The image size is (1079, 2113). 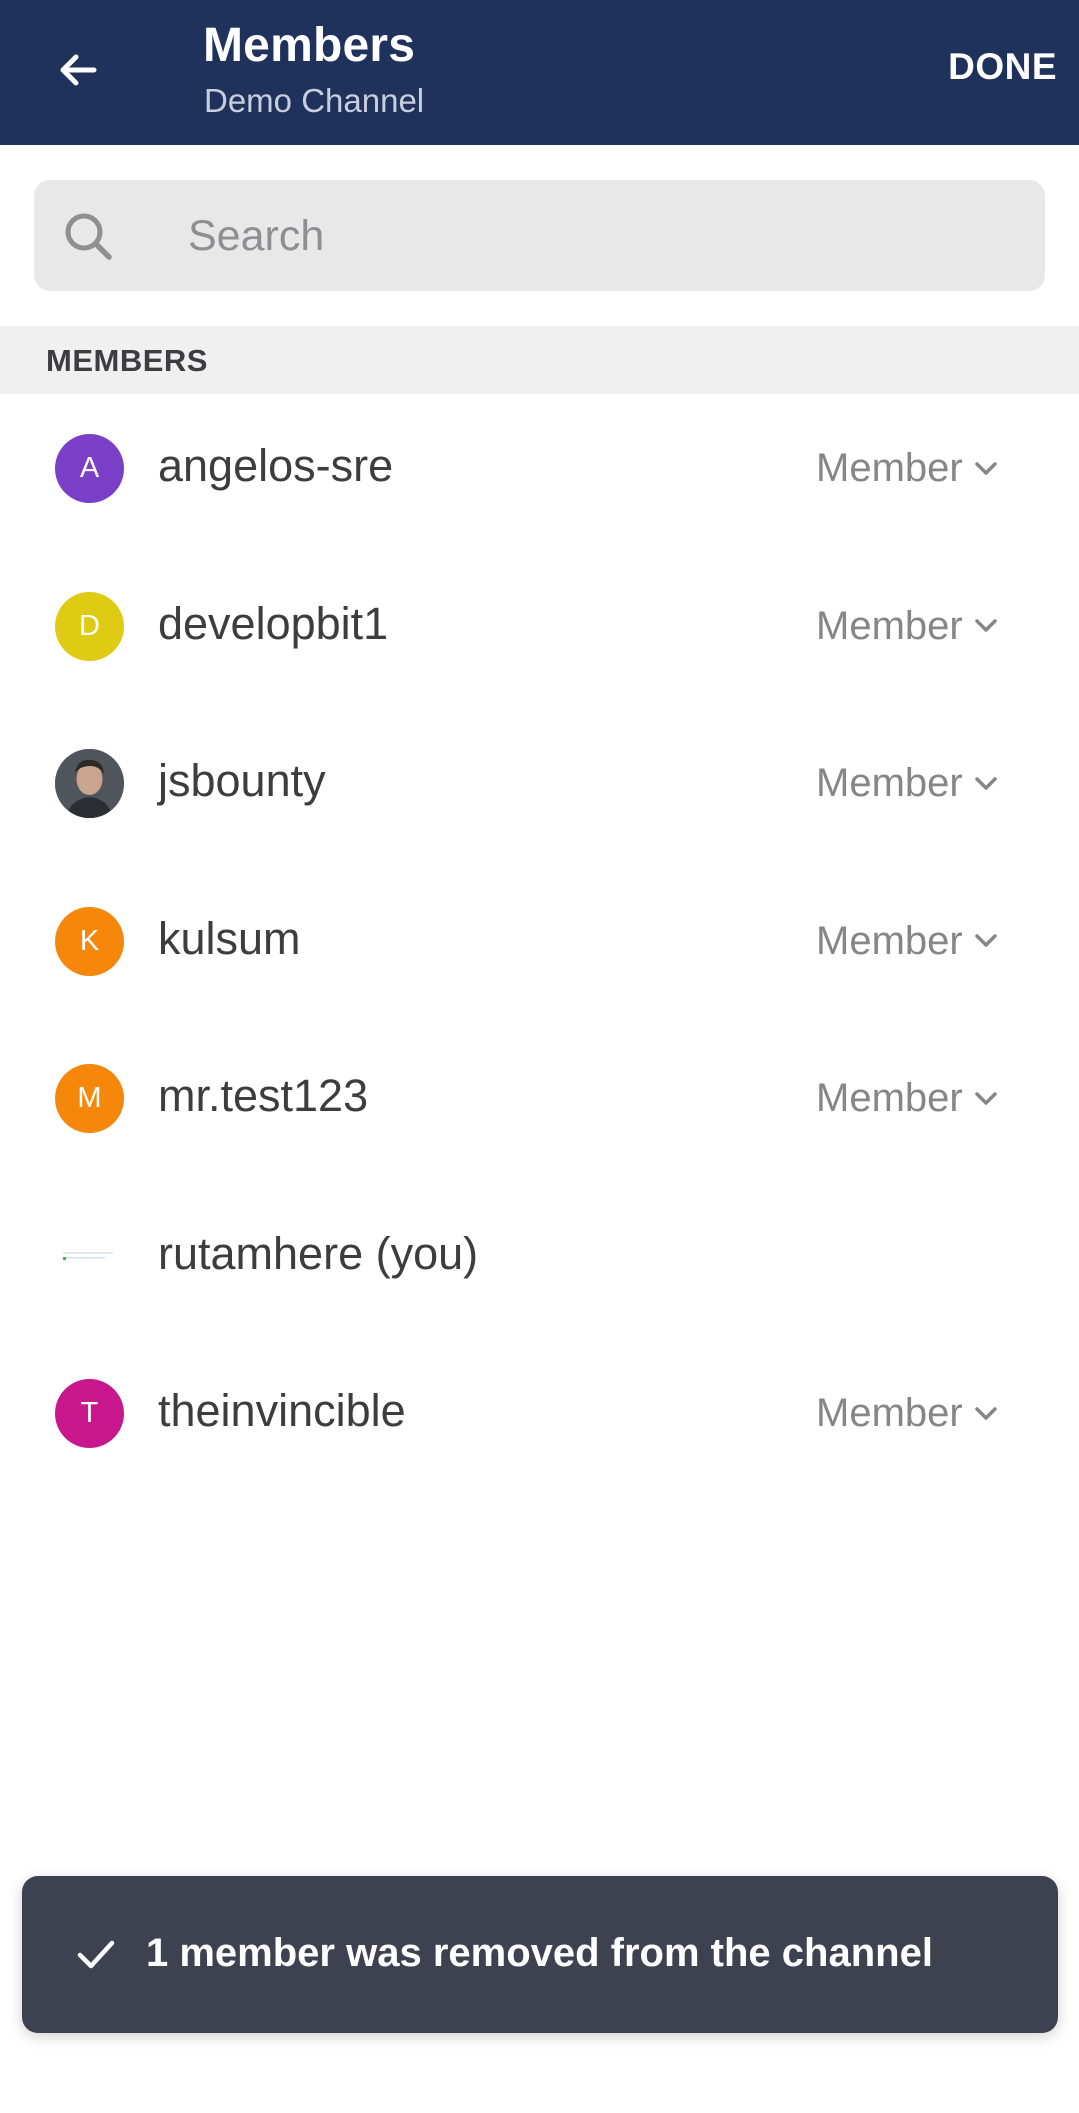 I want to click on search-icon, so click(x=88, y=236).